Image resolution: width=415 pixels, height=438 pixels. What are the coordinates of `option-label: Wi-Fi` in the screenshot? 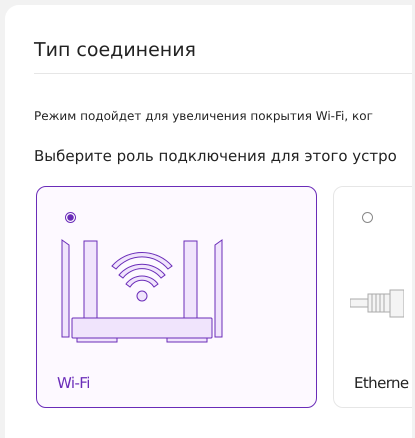 It's located at (73, 383).